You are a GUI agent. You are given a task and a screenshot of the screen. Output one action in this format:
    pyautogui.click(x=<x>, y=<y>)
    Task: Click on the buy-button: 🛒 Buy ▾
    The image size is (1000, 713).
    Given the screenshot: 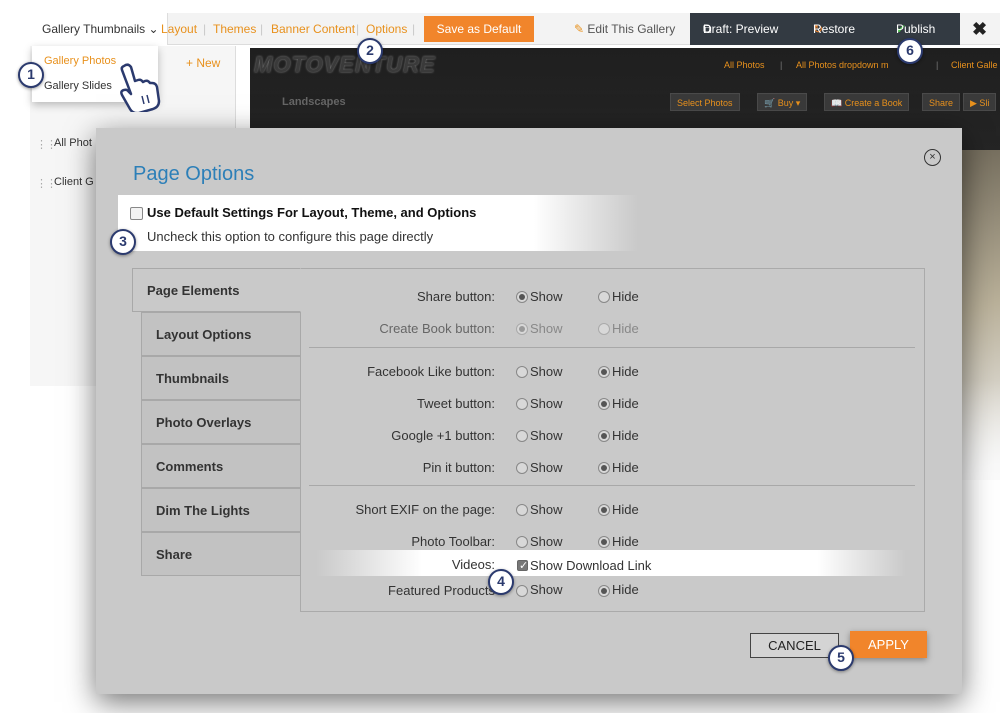 What is the action you would take?
    pyautogui.click(x=782, y=102)
    